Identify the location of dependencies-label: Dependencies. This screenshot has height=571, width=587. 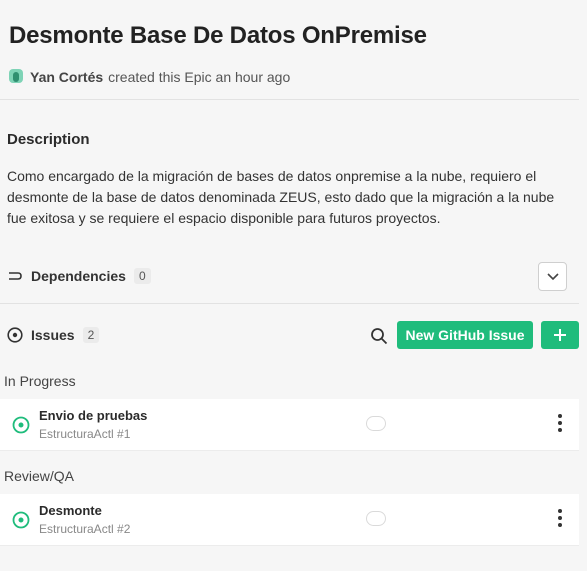
(78, 276).